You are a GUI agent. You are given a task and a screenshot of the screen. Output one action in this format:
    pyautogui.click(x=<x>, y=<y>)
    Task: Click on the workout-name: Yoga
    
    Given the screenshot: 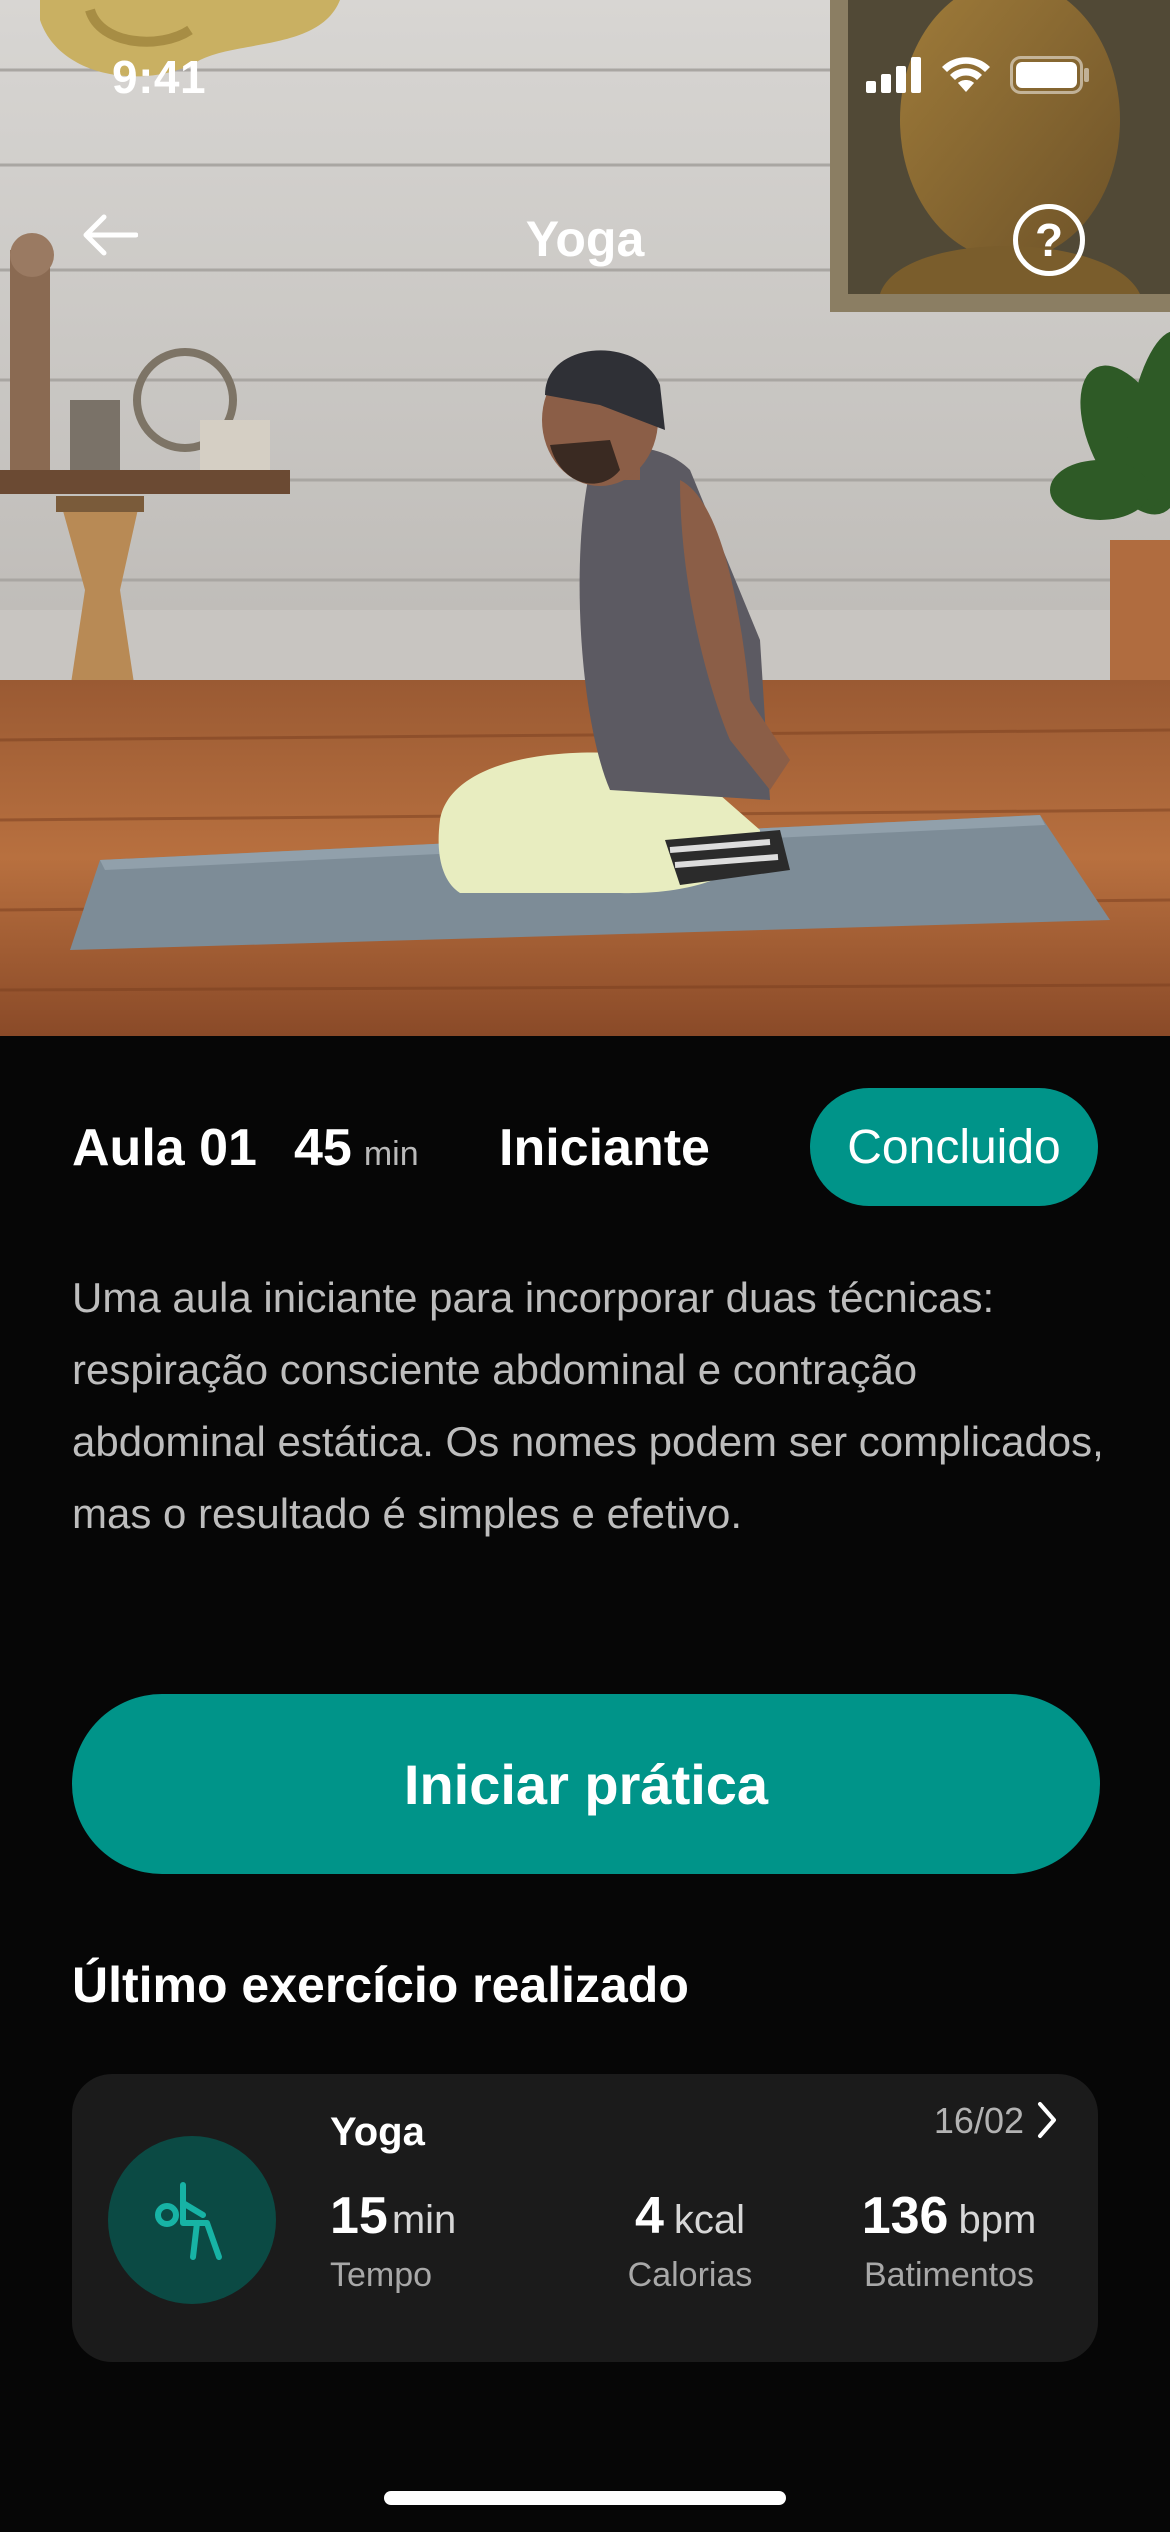 What is the action you would take?
    pyautogui.click(x=377, y=2132)
    